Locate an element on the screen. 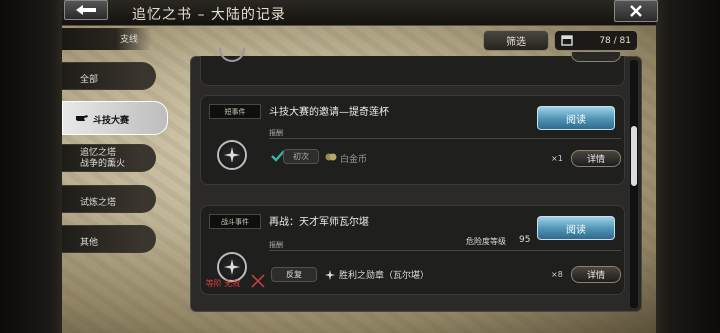 The image size is (720, 333). sidebar-item-arena: 斗技大赛 is located at coordinates (115, 118).